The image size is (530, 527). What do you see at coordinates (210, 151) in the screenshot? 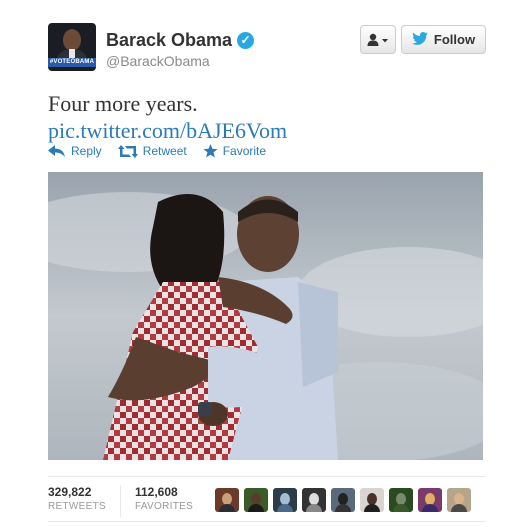
I see `star-icon` at bounding box center [210, 151].